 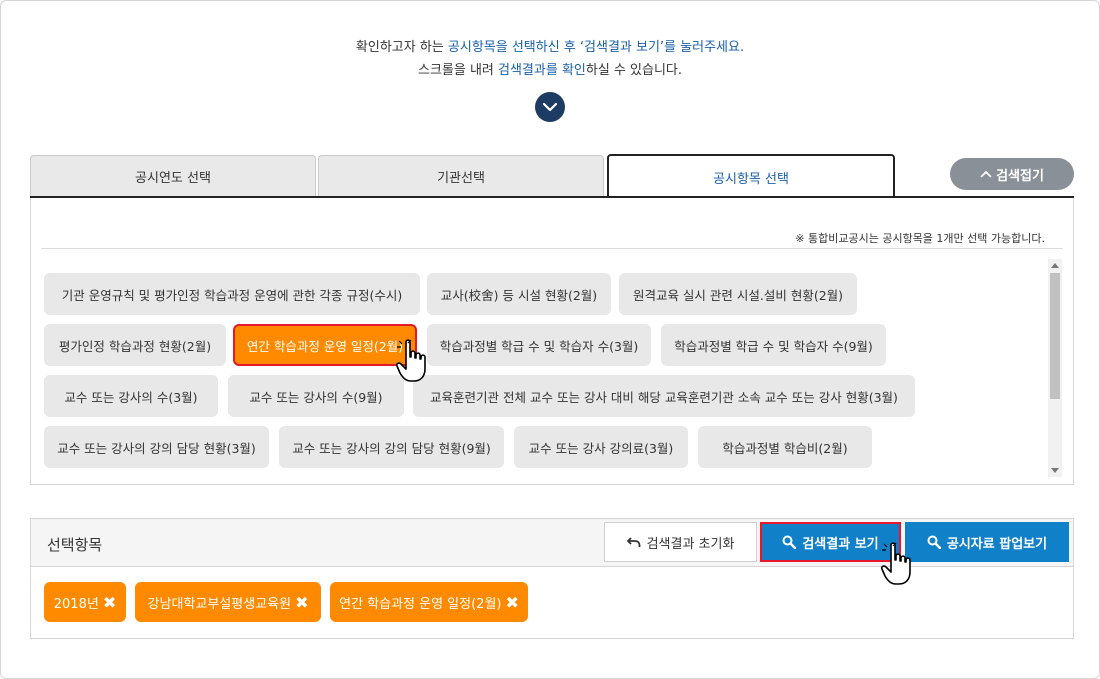 I want to click on items-scrollbar, so click(x=1055, y=368).